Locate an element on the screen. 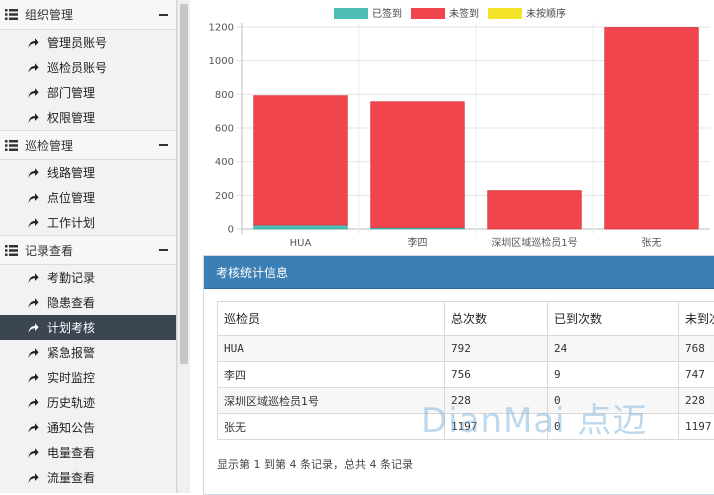  sidebar-item: 权限管理 is located at coordinates (88, 117).